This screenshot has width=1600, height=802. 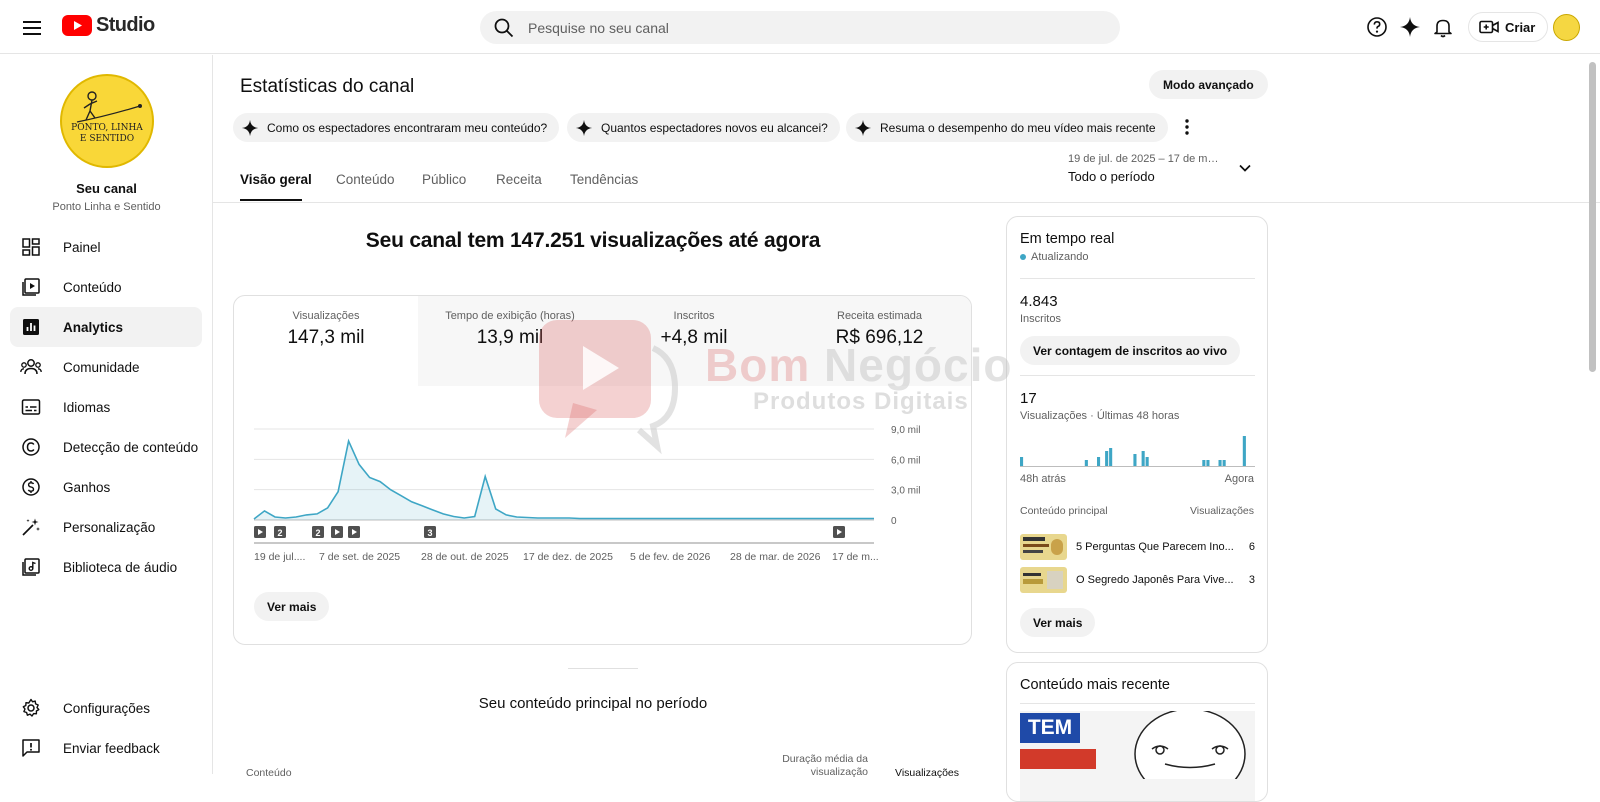 I want to click on feedback-icon, so click(x=31, y=748).